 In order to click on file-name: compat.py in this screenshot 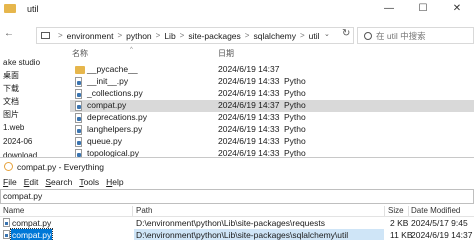, I will do `click(107, 105)`.